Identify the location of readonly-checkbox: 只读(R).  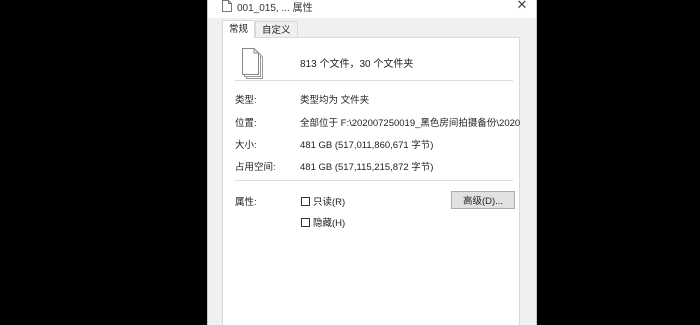
(323, 201).